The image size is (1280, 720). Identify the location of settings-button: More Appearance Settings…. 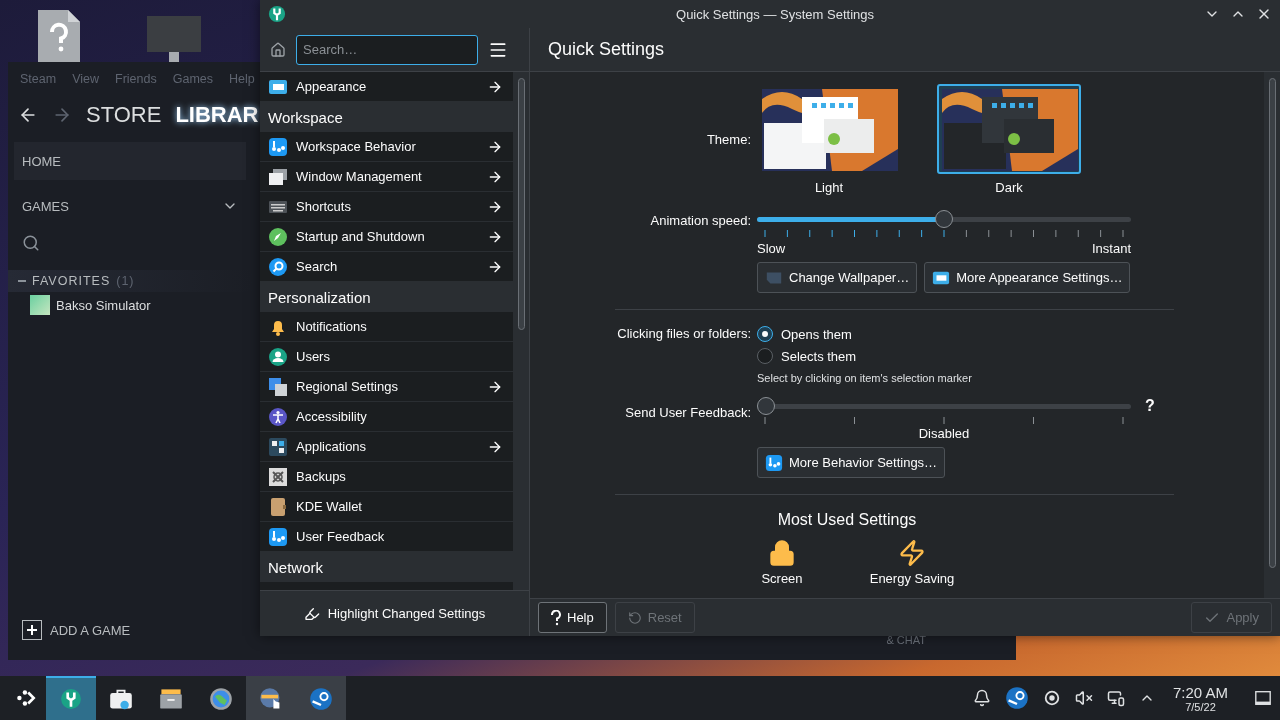
(1027, 277).